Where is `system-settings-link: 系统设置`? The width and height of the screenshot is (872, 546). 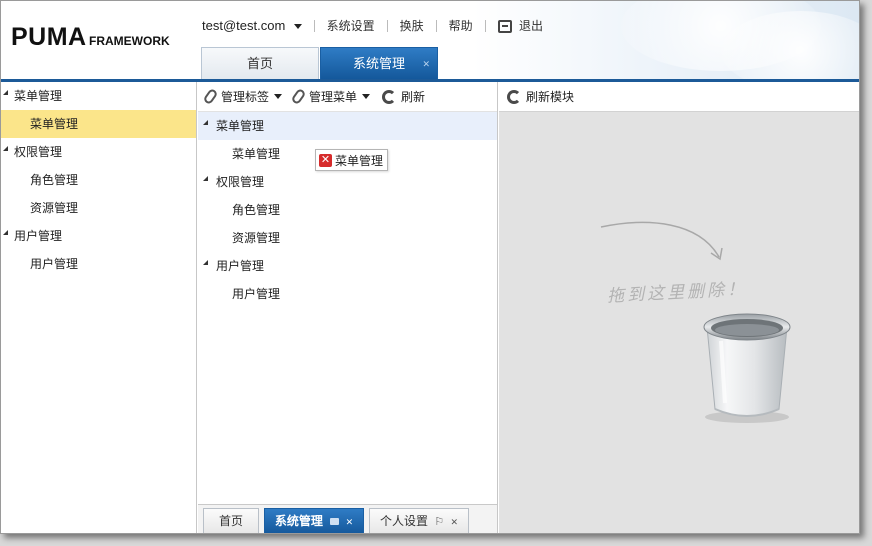 system-settings-link: 系统设置 is located at coordinates (351, 25).